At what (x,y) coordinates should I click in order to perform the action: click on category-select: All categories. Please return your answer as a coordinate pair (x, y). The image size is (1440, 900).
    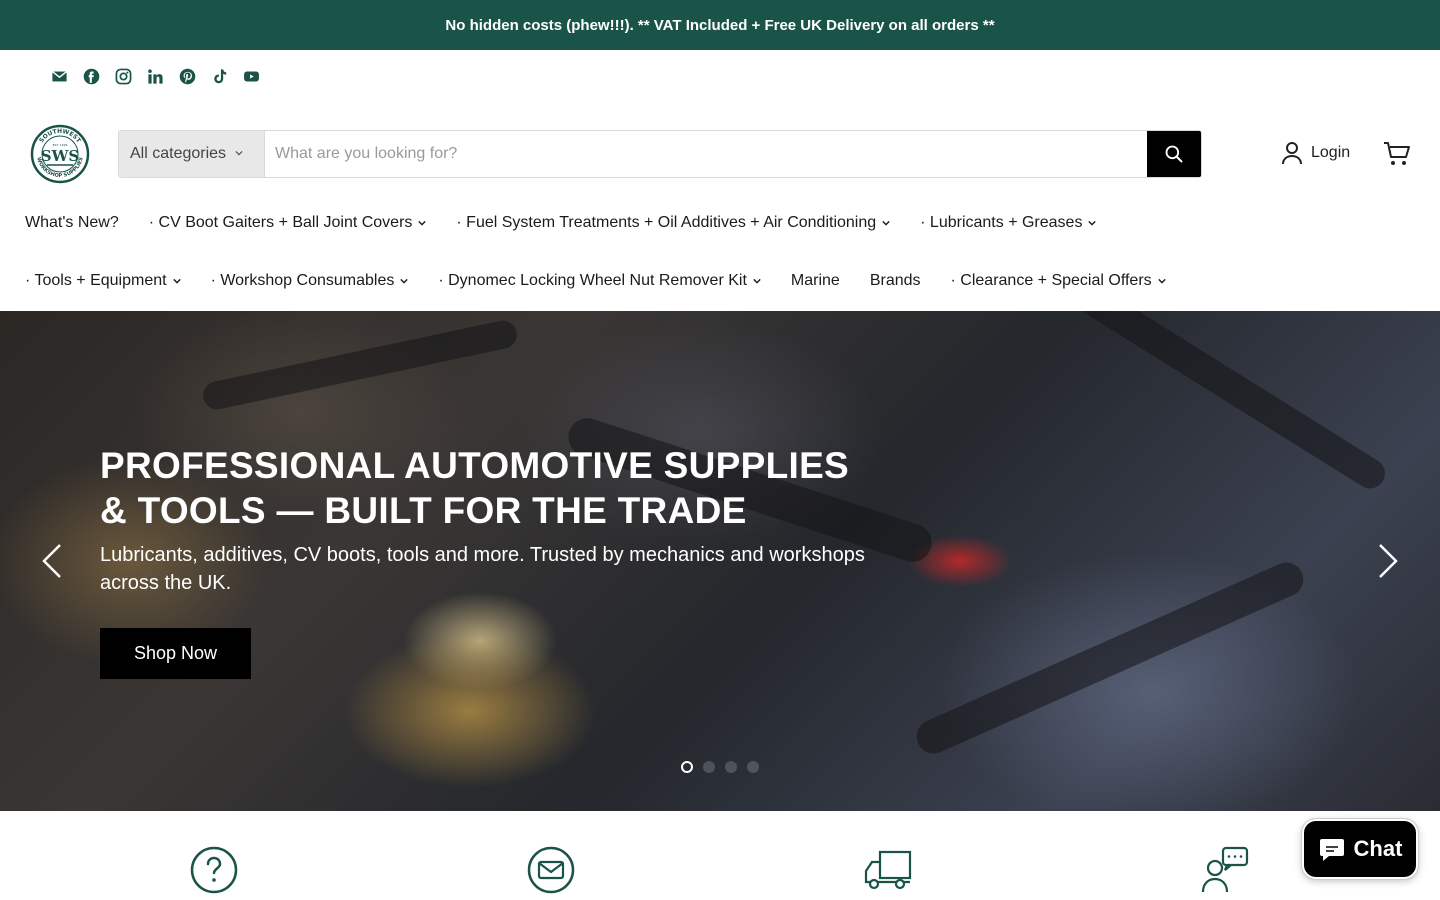
    Looking at the image, I should click on (192, 154).